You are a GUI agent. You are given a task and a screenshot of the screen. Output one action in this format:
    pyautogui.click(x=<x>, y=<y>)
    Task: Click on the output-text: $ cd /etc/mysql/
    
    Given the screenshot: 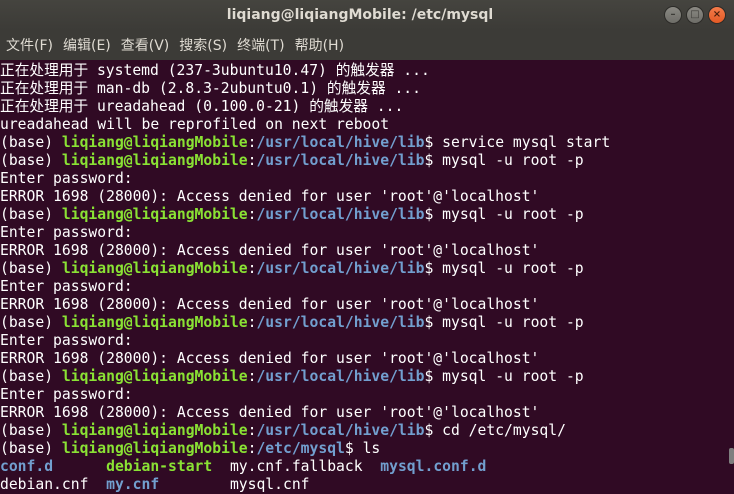 What is the action you would take?
    pyautogui.click(x=495, y=430)
    